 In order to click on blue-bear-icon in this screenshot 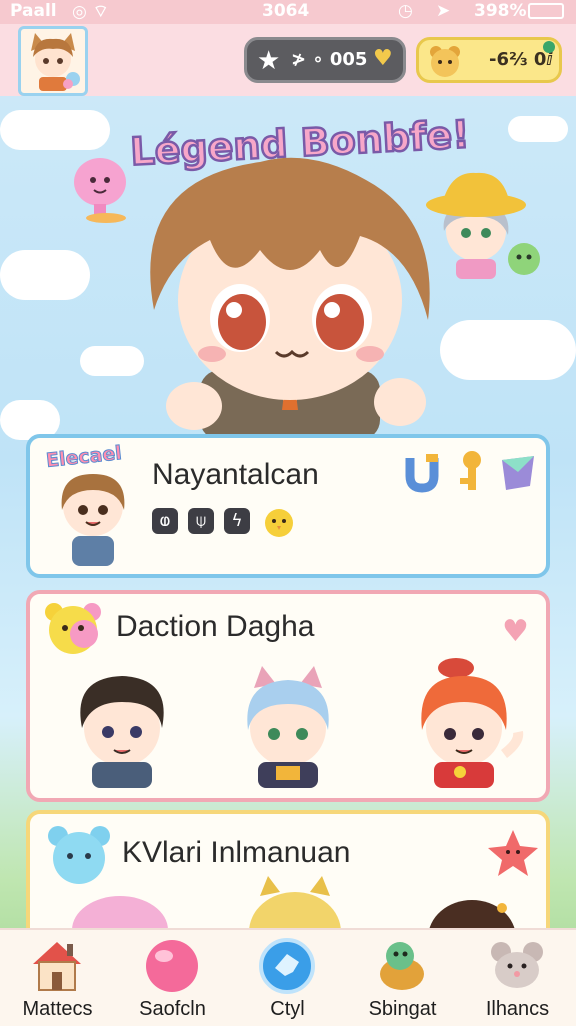, I will do `click(79, 855)`.